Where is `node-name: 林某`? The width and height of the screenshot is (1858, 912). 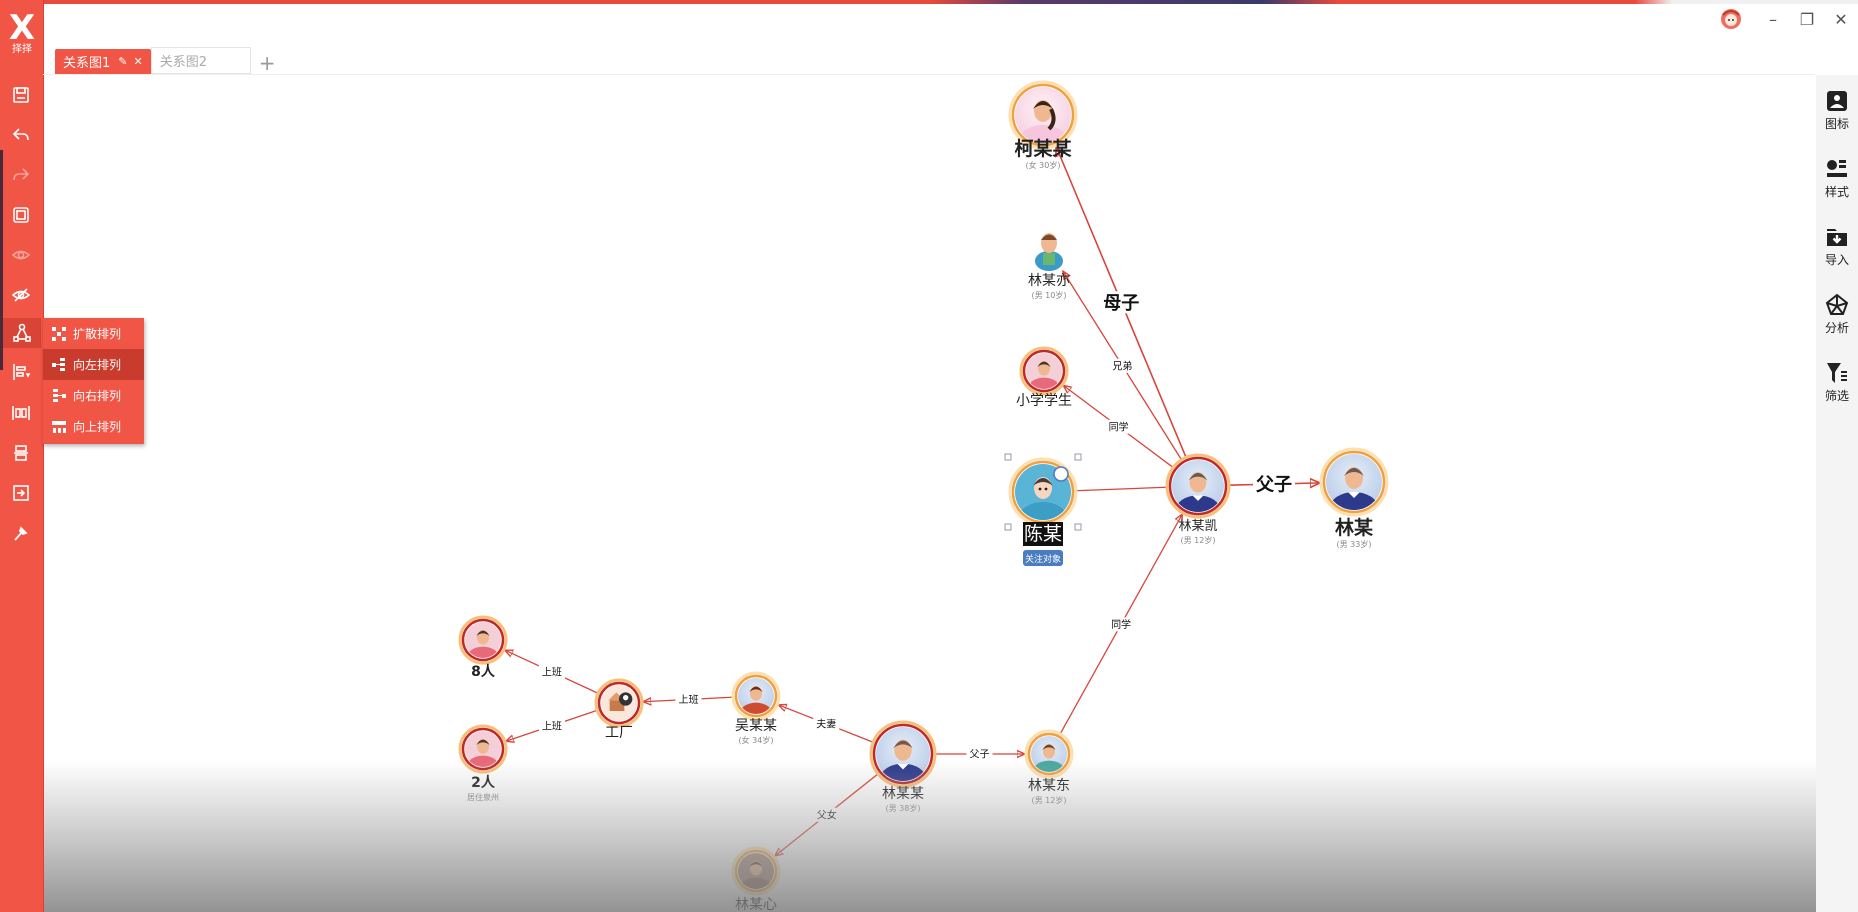 node-name: 林某 is located at coordinates (1354, 527).